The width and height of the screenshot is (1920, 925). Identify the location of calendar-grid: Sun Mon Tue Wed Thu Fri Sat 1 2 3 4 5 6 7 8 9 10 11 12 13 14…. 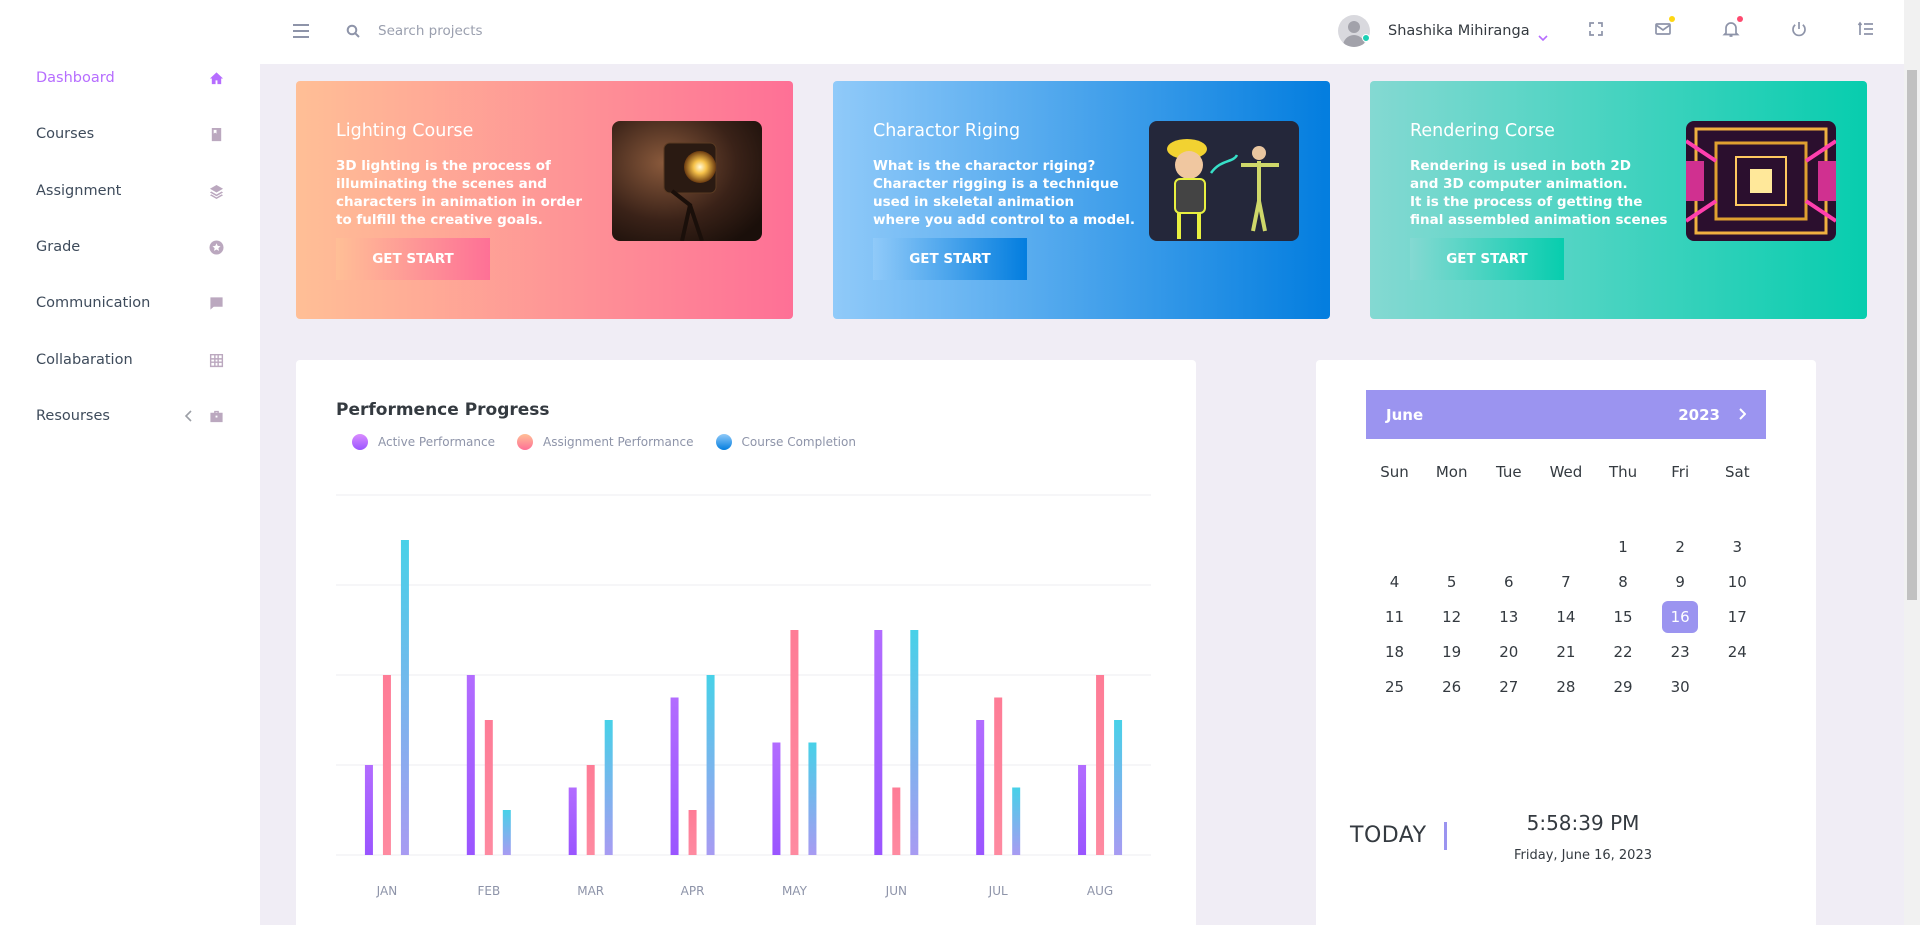
(1566, 579).